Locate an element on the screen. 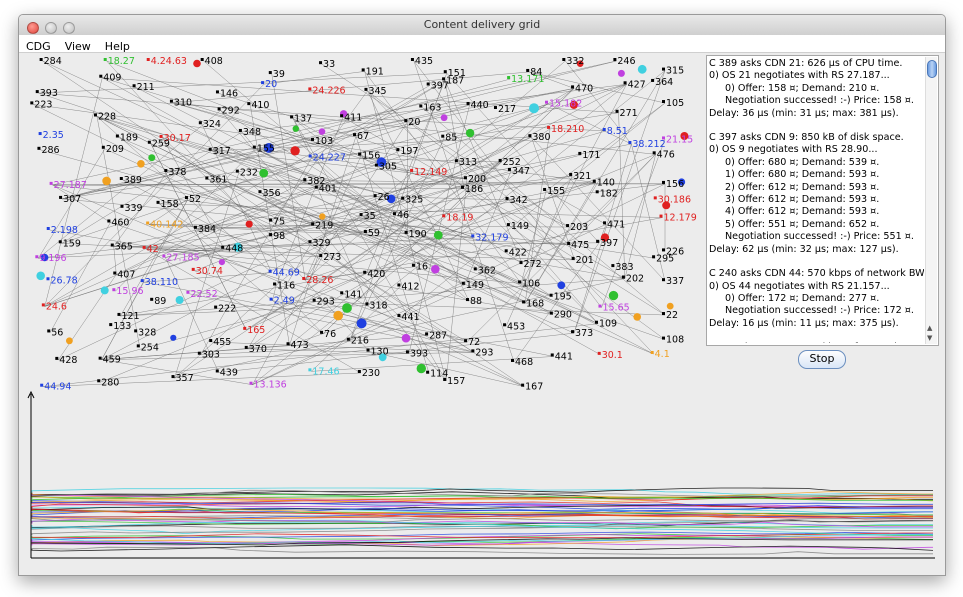  graph-node-label: 157 is located at coordinates (456, 381).